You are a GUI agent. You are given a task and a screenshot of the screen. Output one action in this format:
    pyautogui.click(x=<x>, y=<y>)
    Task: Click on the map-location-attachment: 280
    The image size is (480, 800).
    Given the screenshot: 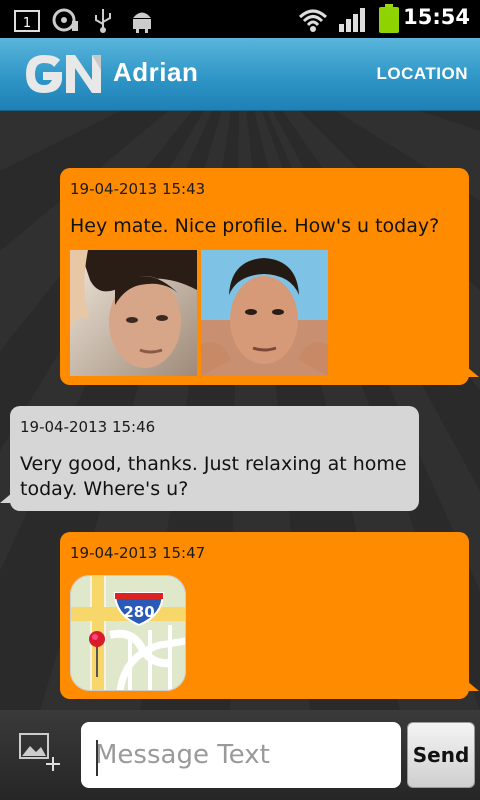 What is the action you would take?
    pyautogui.click(x=128, y=633)
    